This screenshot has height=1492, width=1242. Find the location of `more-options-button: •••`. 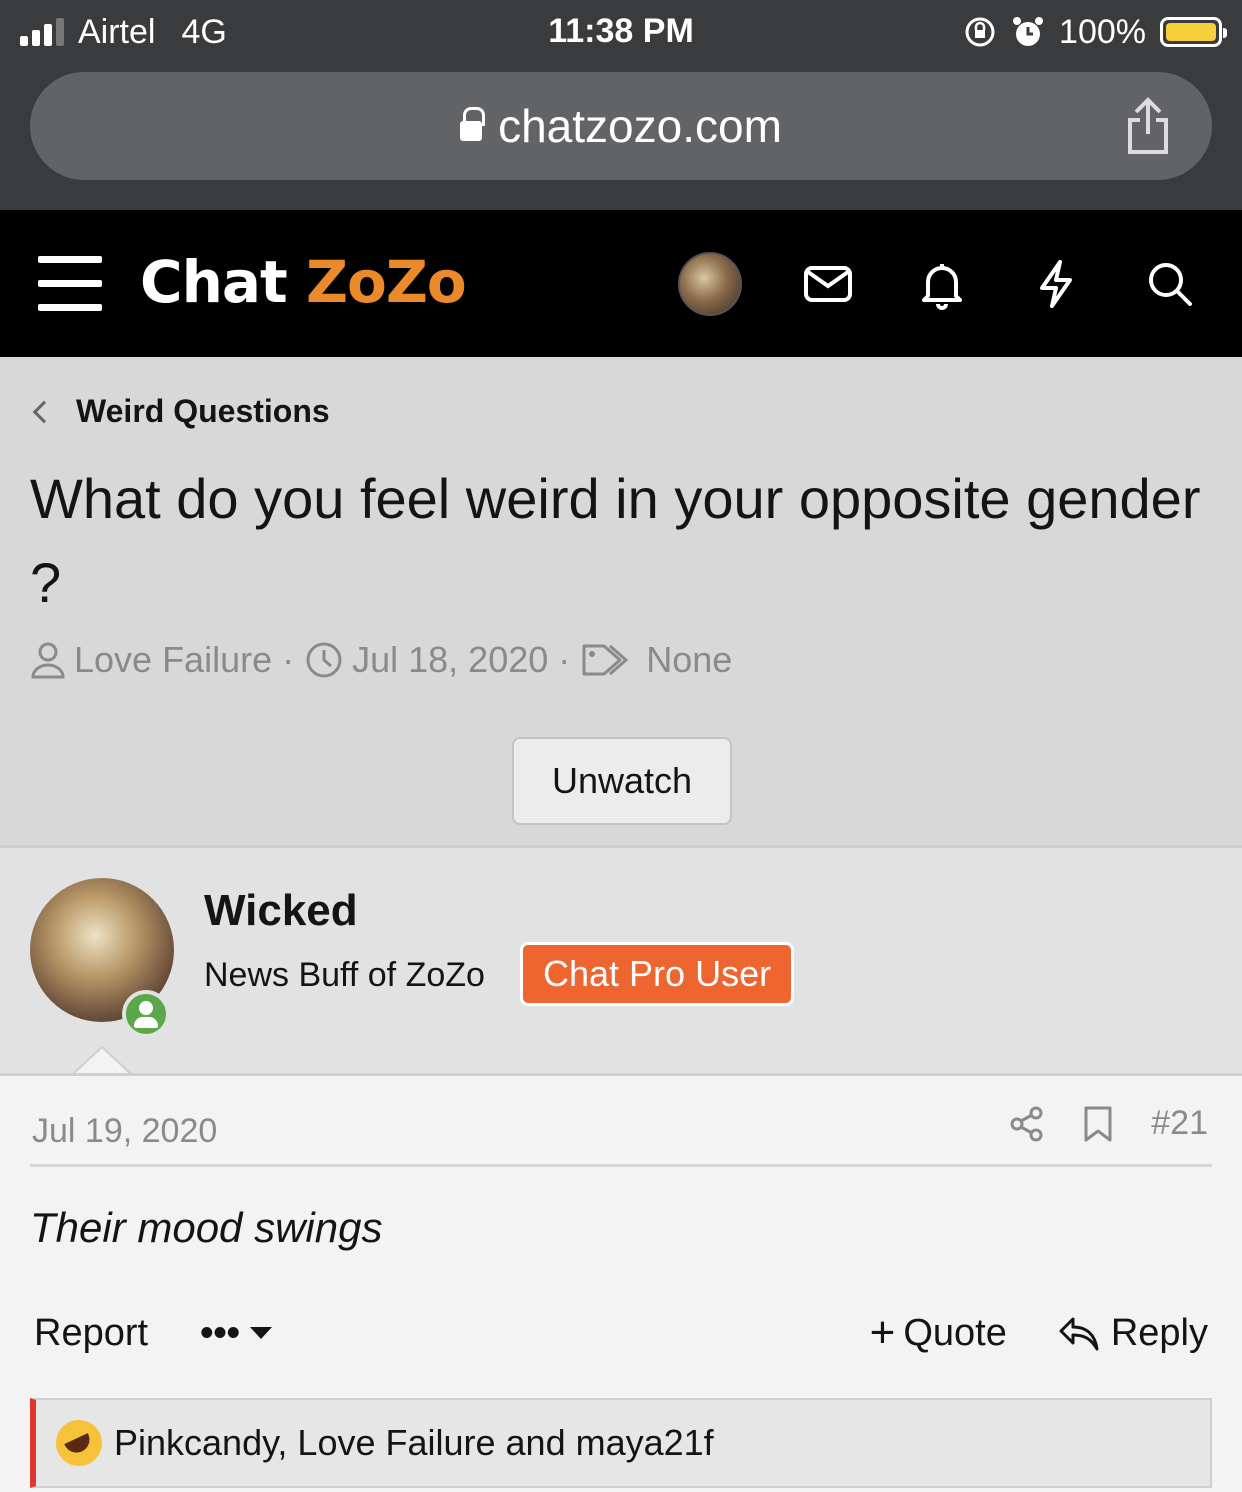

more-options-button: ••• is located at coordinates (236, 1333).